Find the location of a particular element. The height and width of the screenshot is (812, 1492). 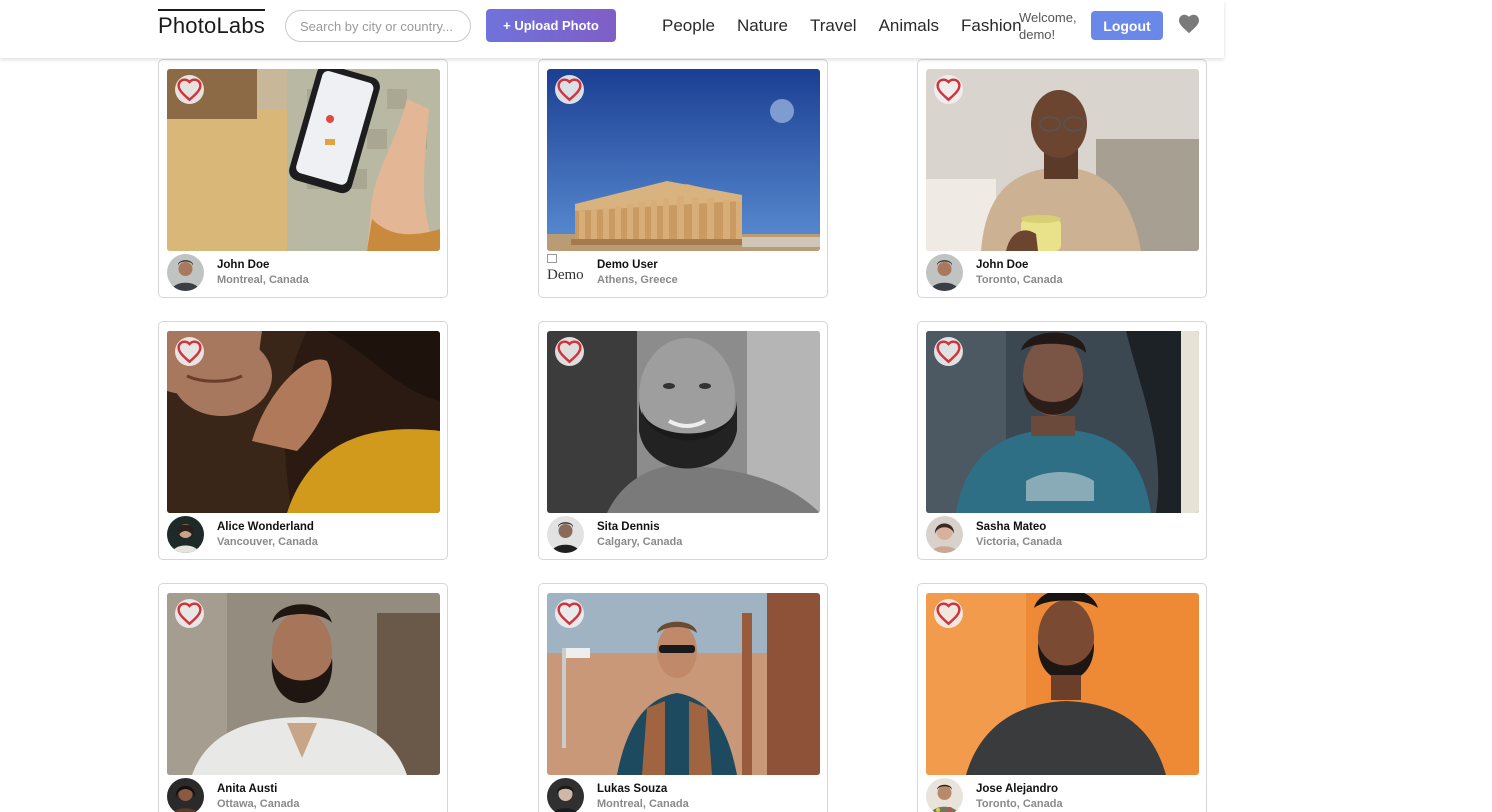

app-logo: PhotoLabs is located at coordinates (211, 24).